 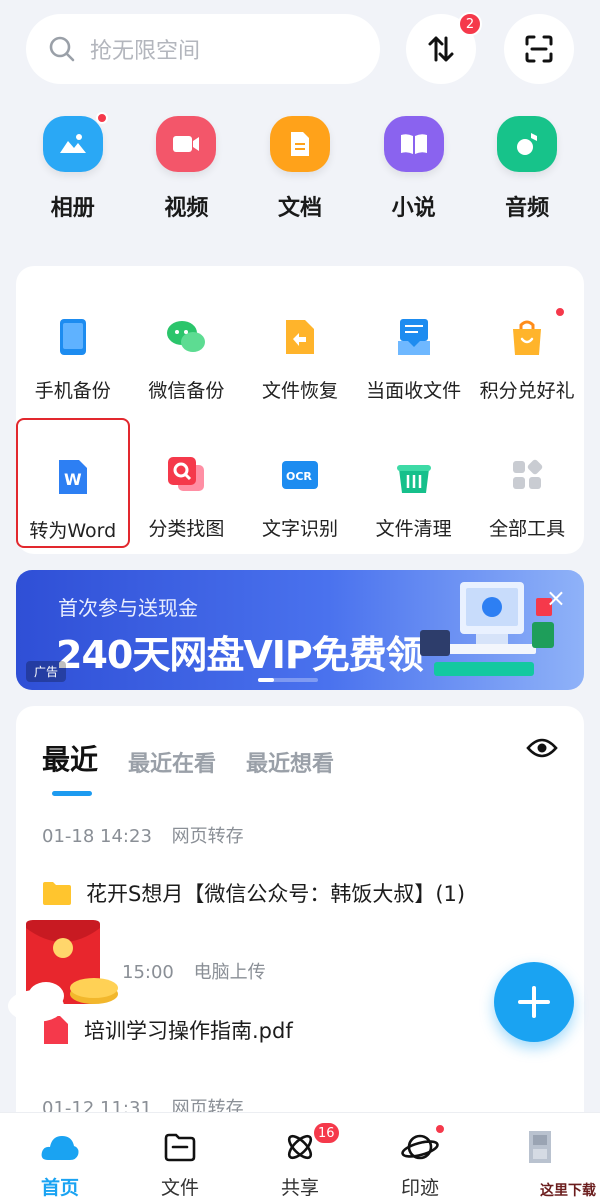 I want to click on top-bar: 抢无限空间 2, so click(x=300, y=50).